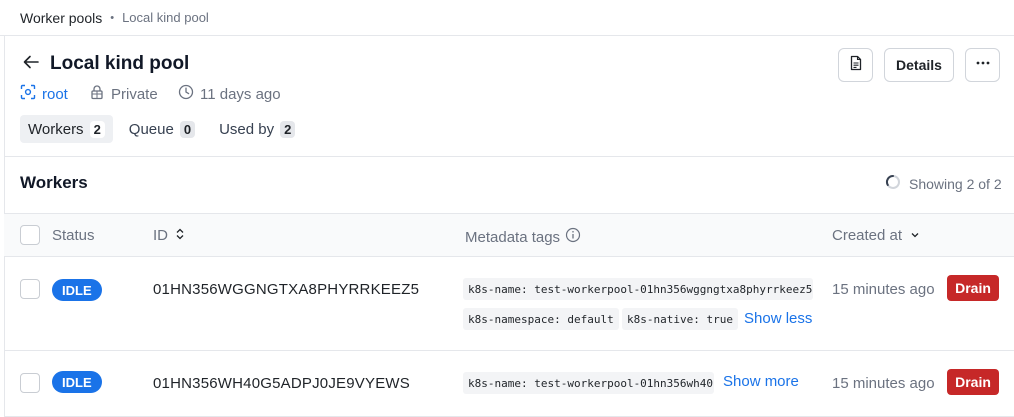 The width and height of the screenshot is (1014, 417). I want to click on worker-id: 01HN356WH40G5ADPJ0JE9VYEWS, so click(281, 383).